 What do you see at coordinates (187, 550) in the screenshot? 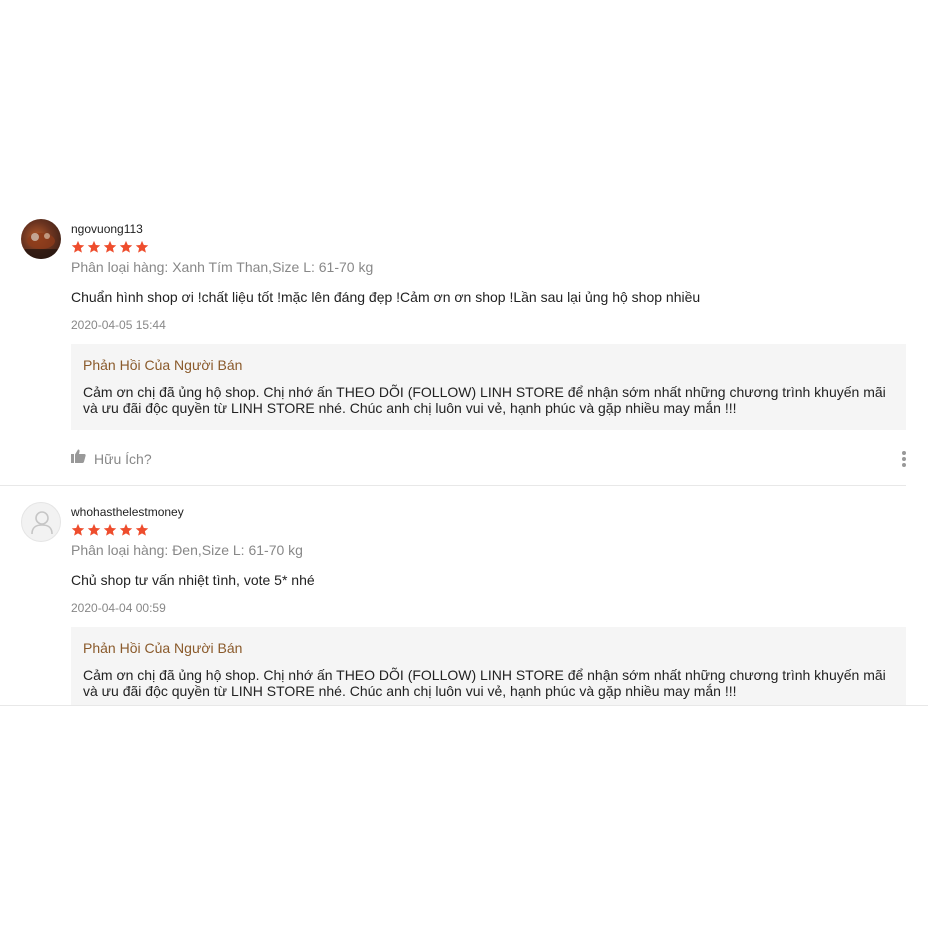
I see `product-variation: Phân loại hàng: Đen,Size L: 61-70 kg` at bounding box center [187, 550].